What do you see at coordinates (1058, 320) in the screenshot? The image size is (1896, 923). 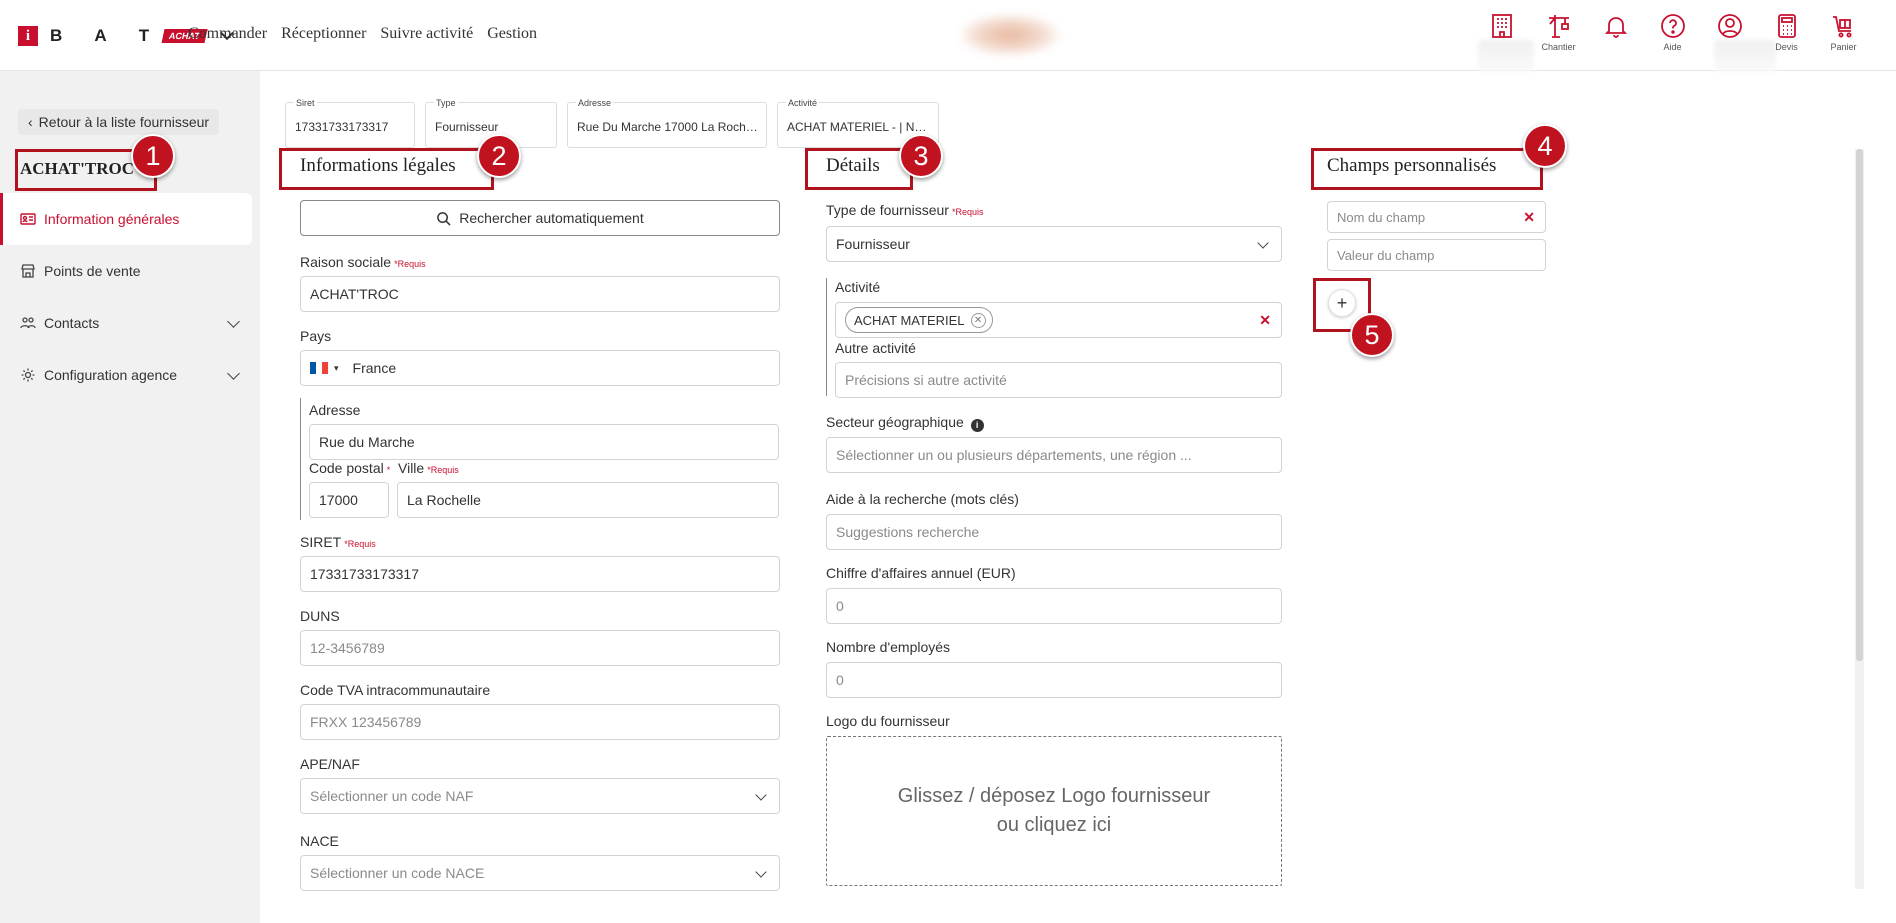 I see `activite-multiselect: ACHAT MATERIEL ✕ ✕` at bounding box center [1058, 320].